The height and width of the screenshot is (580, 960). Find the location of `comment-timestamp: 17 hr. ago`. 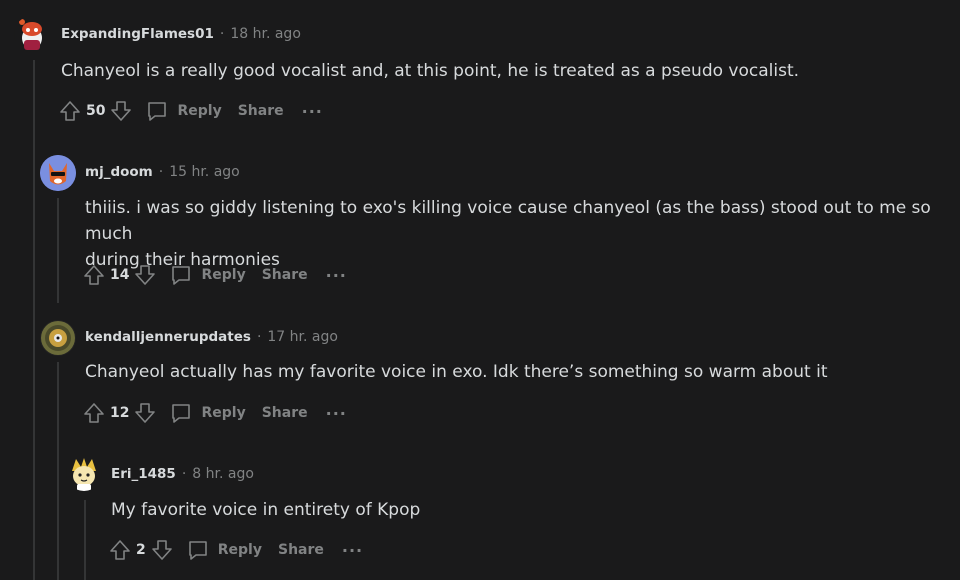

comment-timestamp: 17 hr. ago is located at coordinates (302, 337).